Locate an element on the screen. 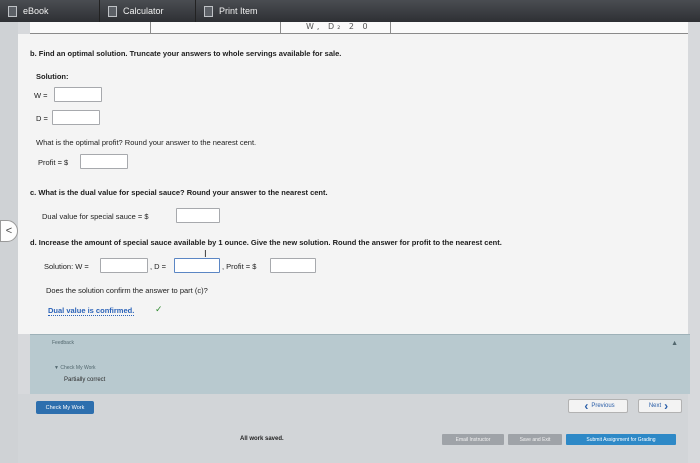 The width and height of the screenshot is (700, 463). previous-button: ‹ Previous is located at coordinates (598, 406).